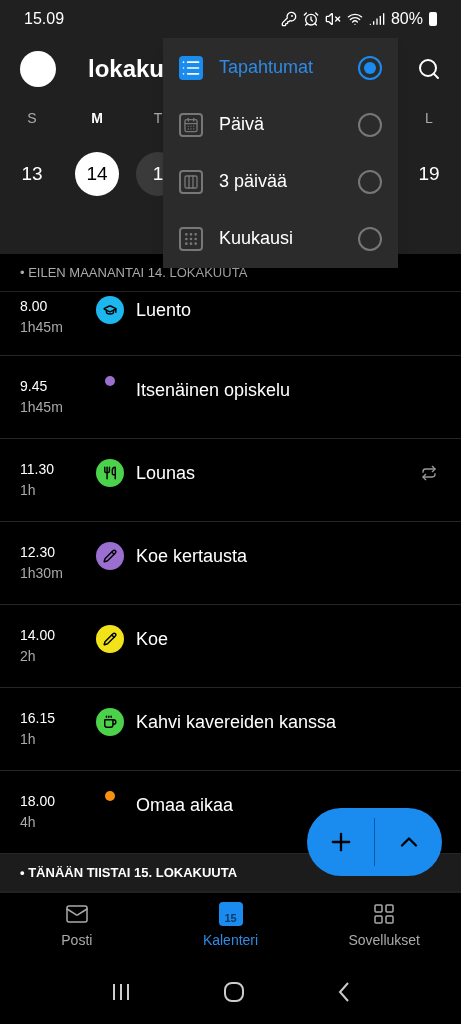 The image size is (461, 1024). Describe the element at coordinates (280, 67) in the screenshot. I see `view-option: Tapahtumat` at that location.